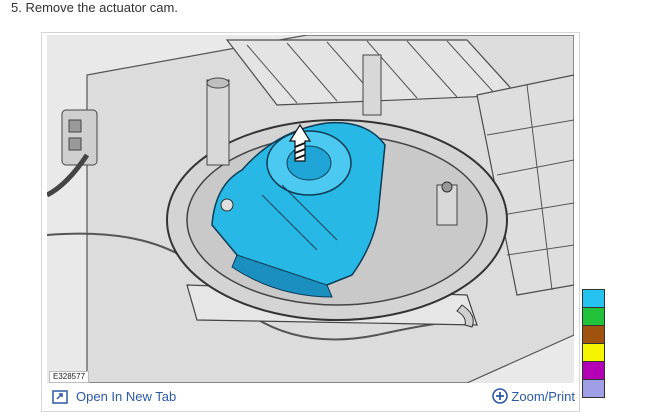  What do you see at coordinates (593, 371) in the screenshot?
I see `color-key-swatch-magenta` at bounding box center [593, 371].